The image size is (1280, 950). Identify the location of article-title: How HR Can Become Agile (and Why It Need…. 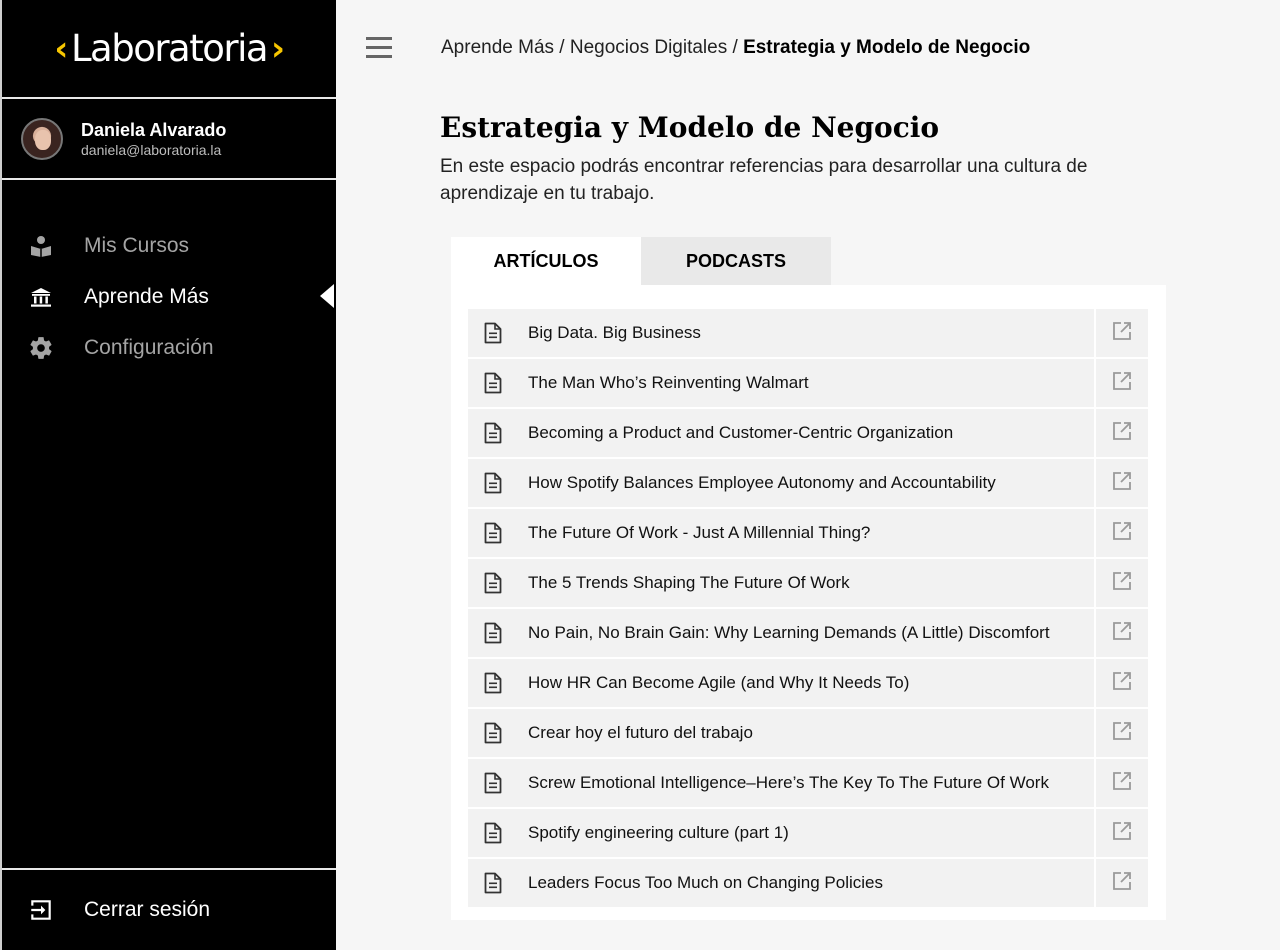
(719, 682).